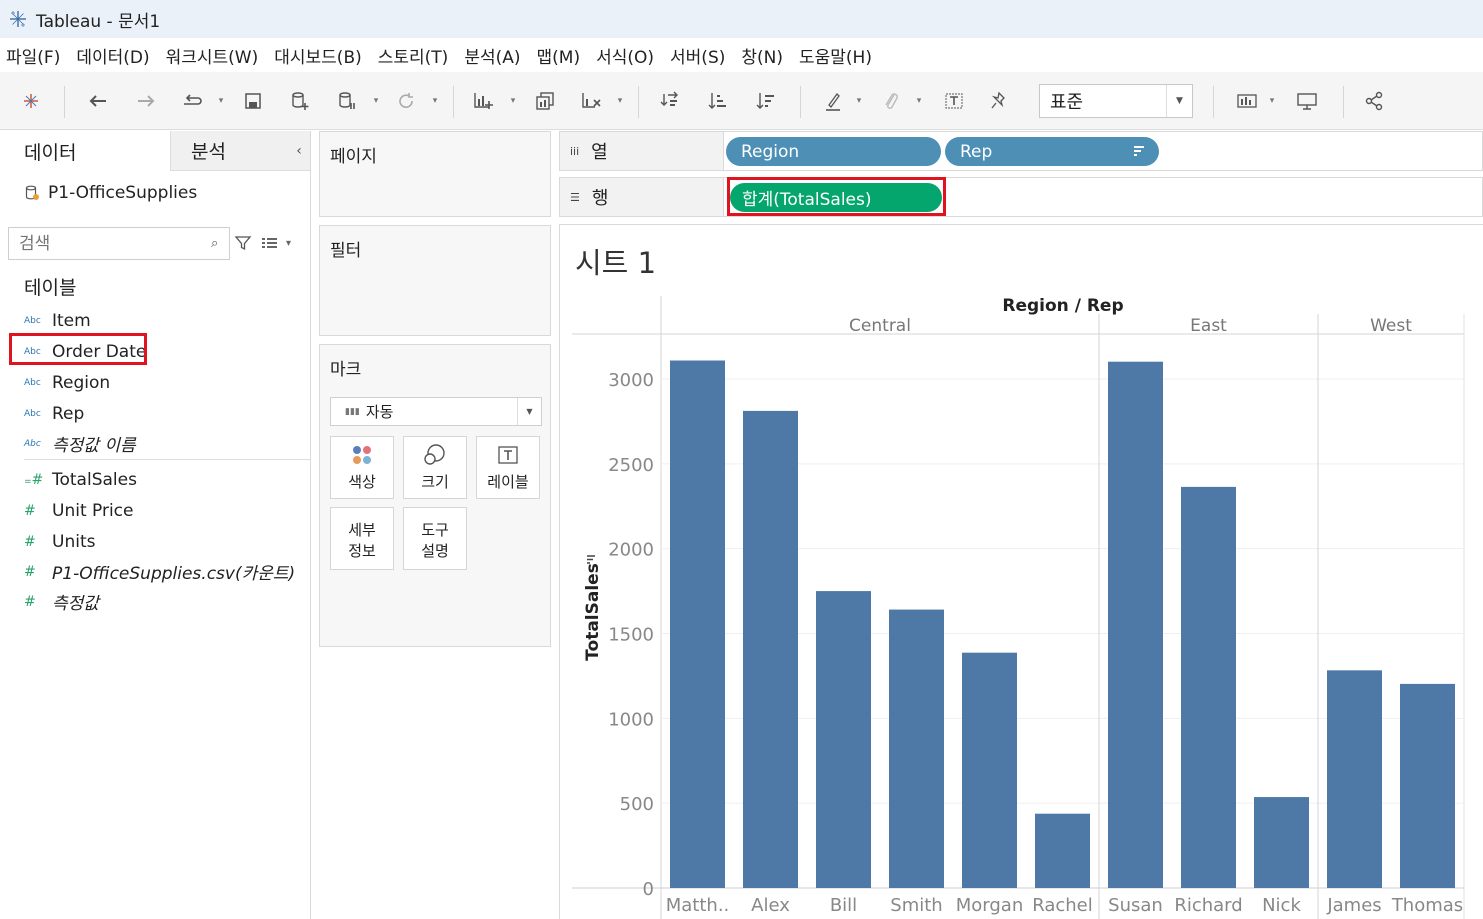 Image resolution: width=1483 pixels, height=919 pixels. What do you see at coordinates (1062, 306) in the screenshot?
I see `header-title: Region / Rep` at bounding box center [1062, 306].